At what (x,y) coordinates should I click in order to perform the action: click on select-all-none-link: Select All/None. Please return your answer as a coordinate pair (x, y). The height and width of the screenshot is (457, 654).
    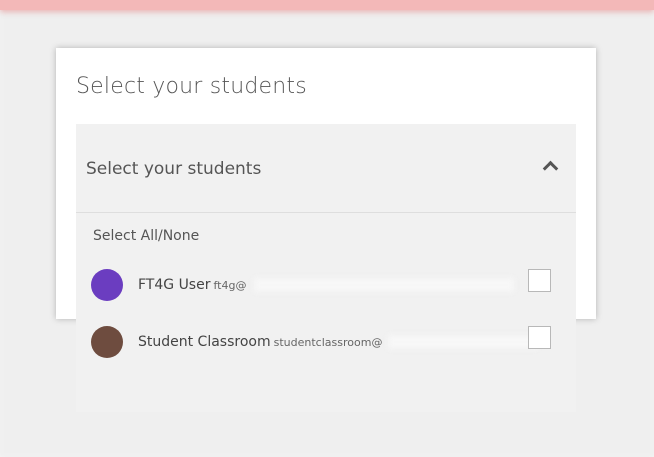
    Looking at the image, I should click on (146, 236).